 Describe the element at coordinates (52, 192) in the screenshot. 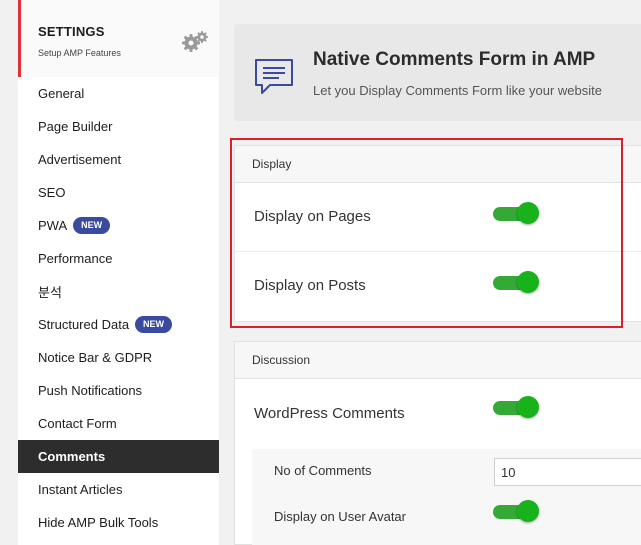

I see `sidebar-item-label: SEO` at that location.